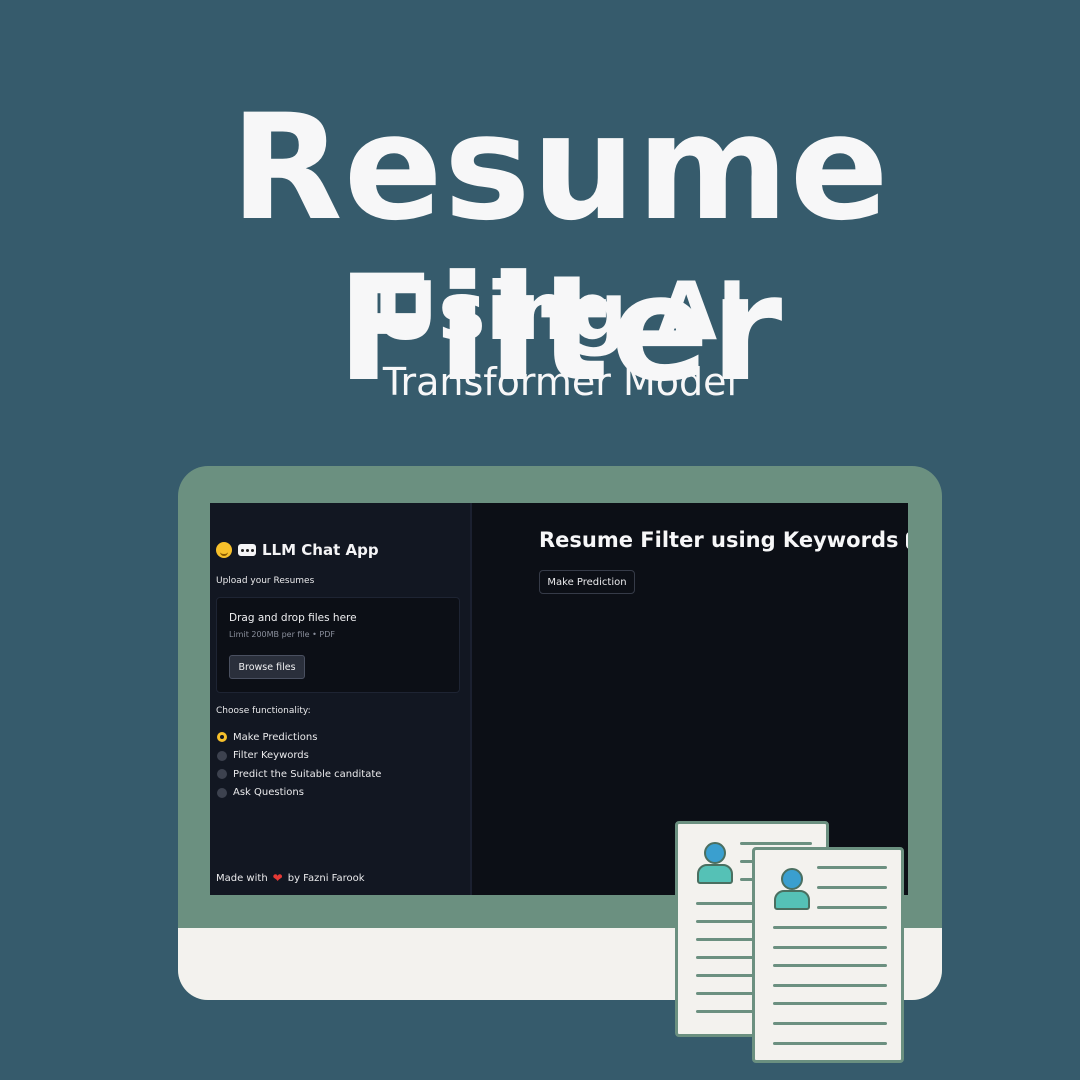 The image size is (1080, 1080). What do you see at coordinates (828, 955) in the screenshot?
I see `resume-document-icon` at bounding box center [828, 955].